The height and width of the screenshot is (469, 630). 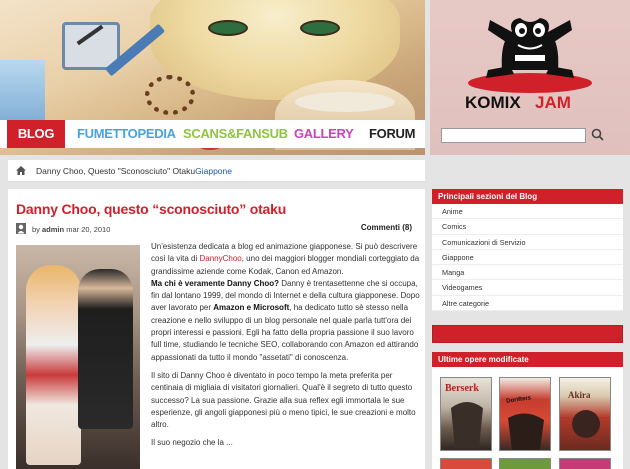 What do you see at coordinates (527, 196) in the screenshot?
I see `categories-title: Principali sezioni del Blog` at bounding box center [527, 196].